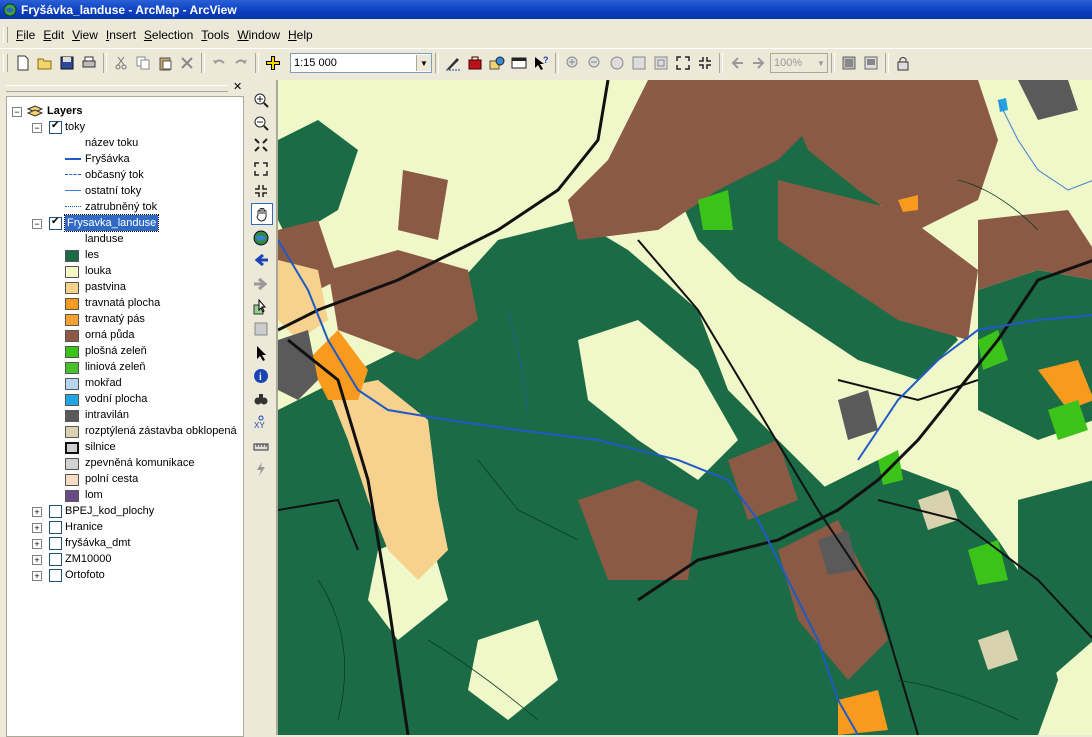  I want to click on pan-tool, so click(262, 214).